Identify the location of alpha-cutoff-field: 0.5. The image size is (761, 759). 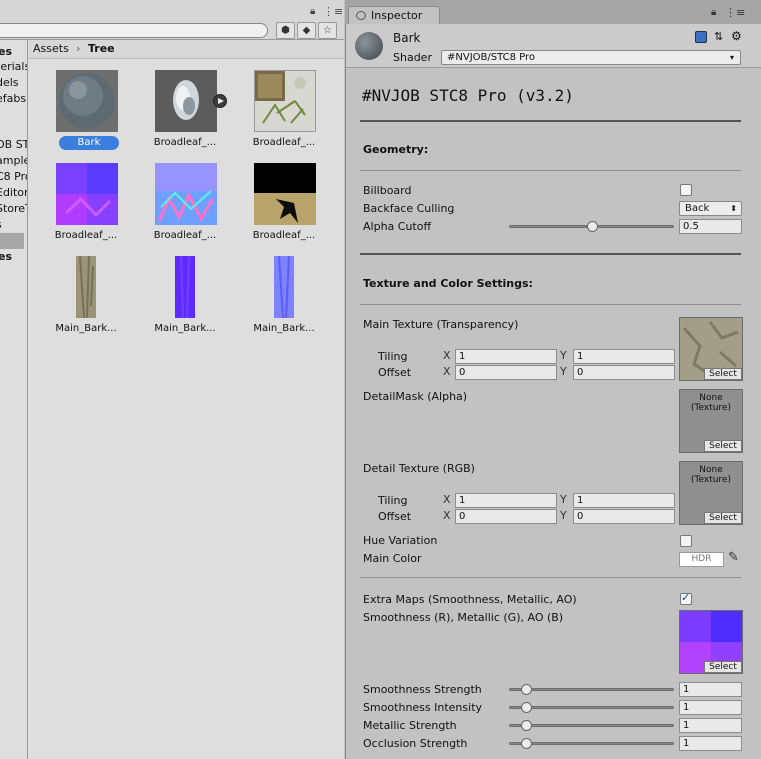
(710, 226).